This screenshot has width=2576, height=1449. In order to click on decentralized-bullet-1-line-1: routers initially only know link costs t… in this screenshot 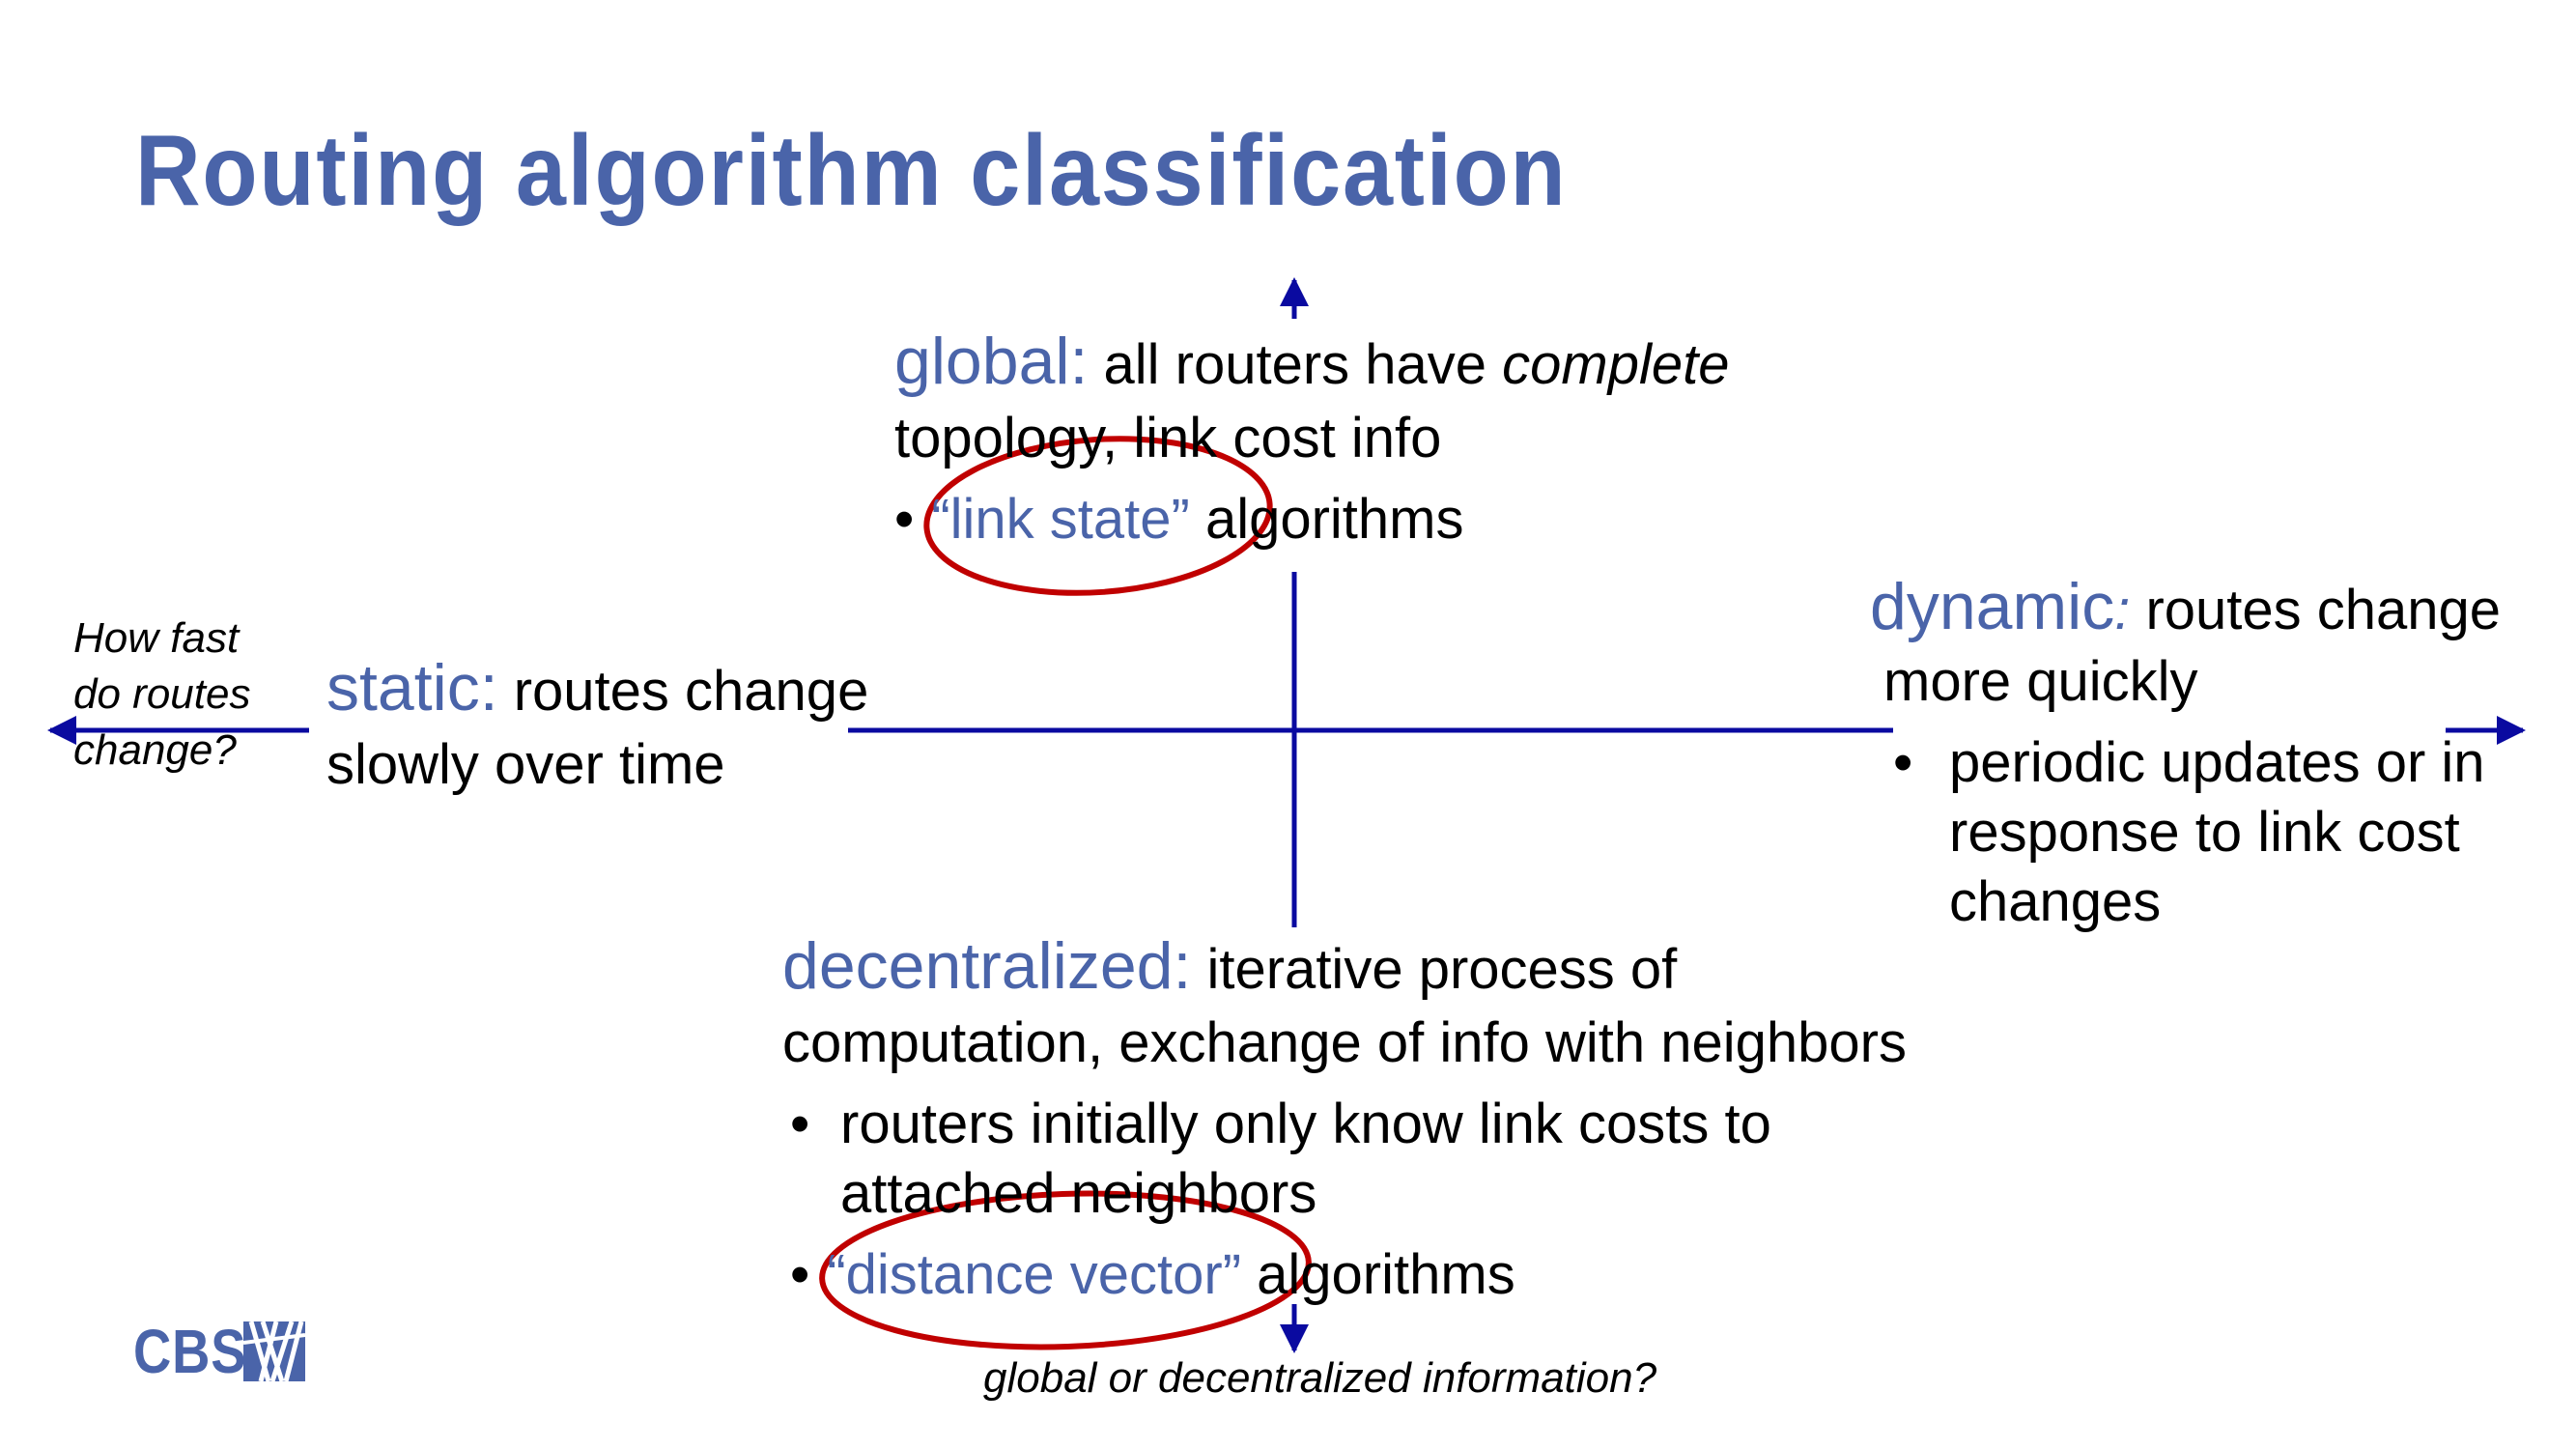, I will do `click(1305, 1124)`.